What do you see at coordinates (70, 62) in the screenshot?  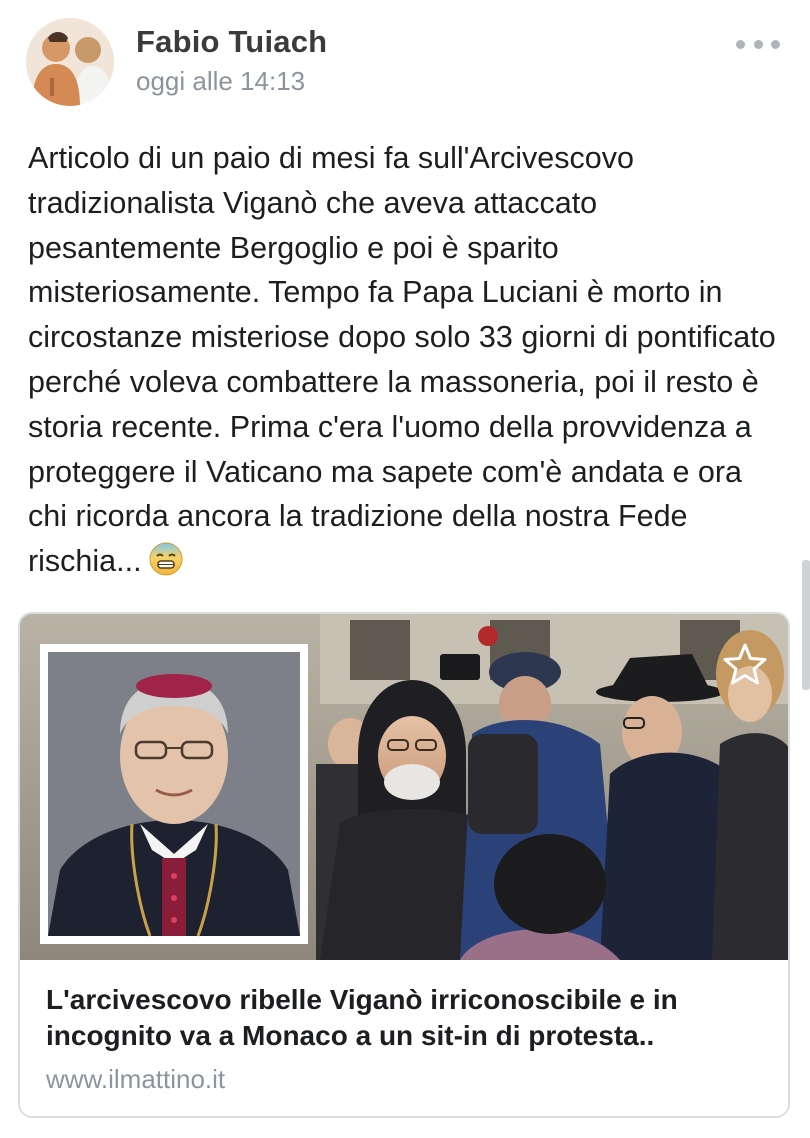 I see `avatar` at bounding box center [70, 62].